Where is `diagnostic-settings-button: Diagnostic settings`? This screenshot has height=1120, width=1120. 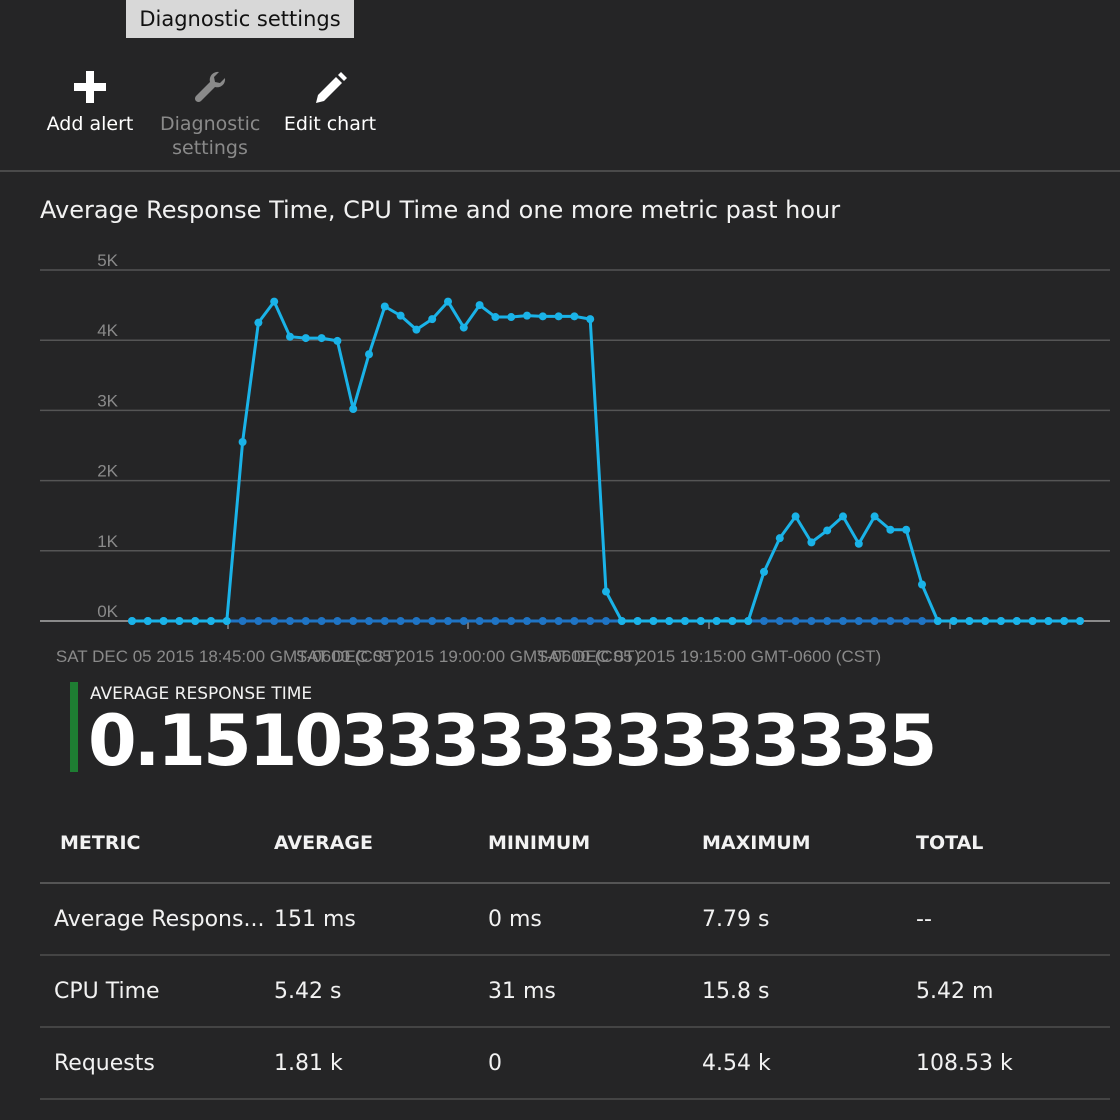
diagnostic-settings-button: Diagnostic settings is located at coordinates (210, 111).